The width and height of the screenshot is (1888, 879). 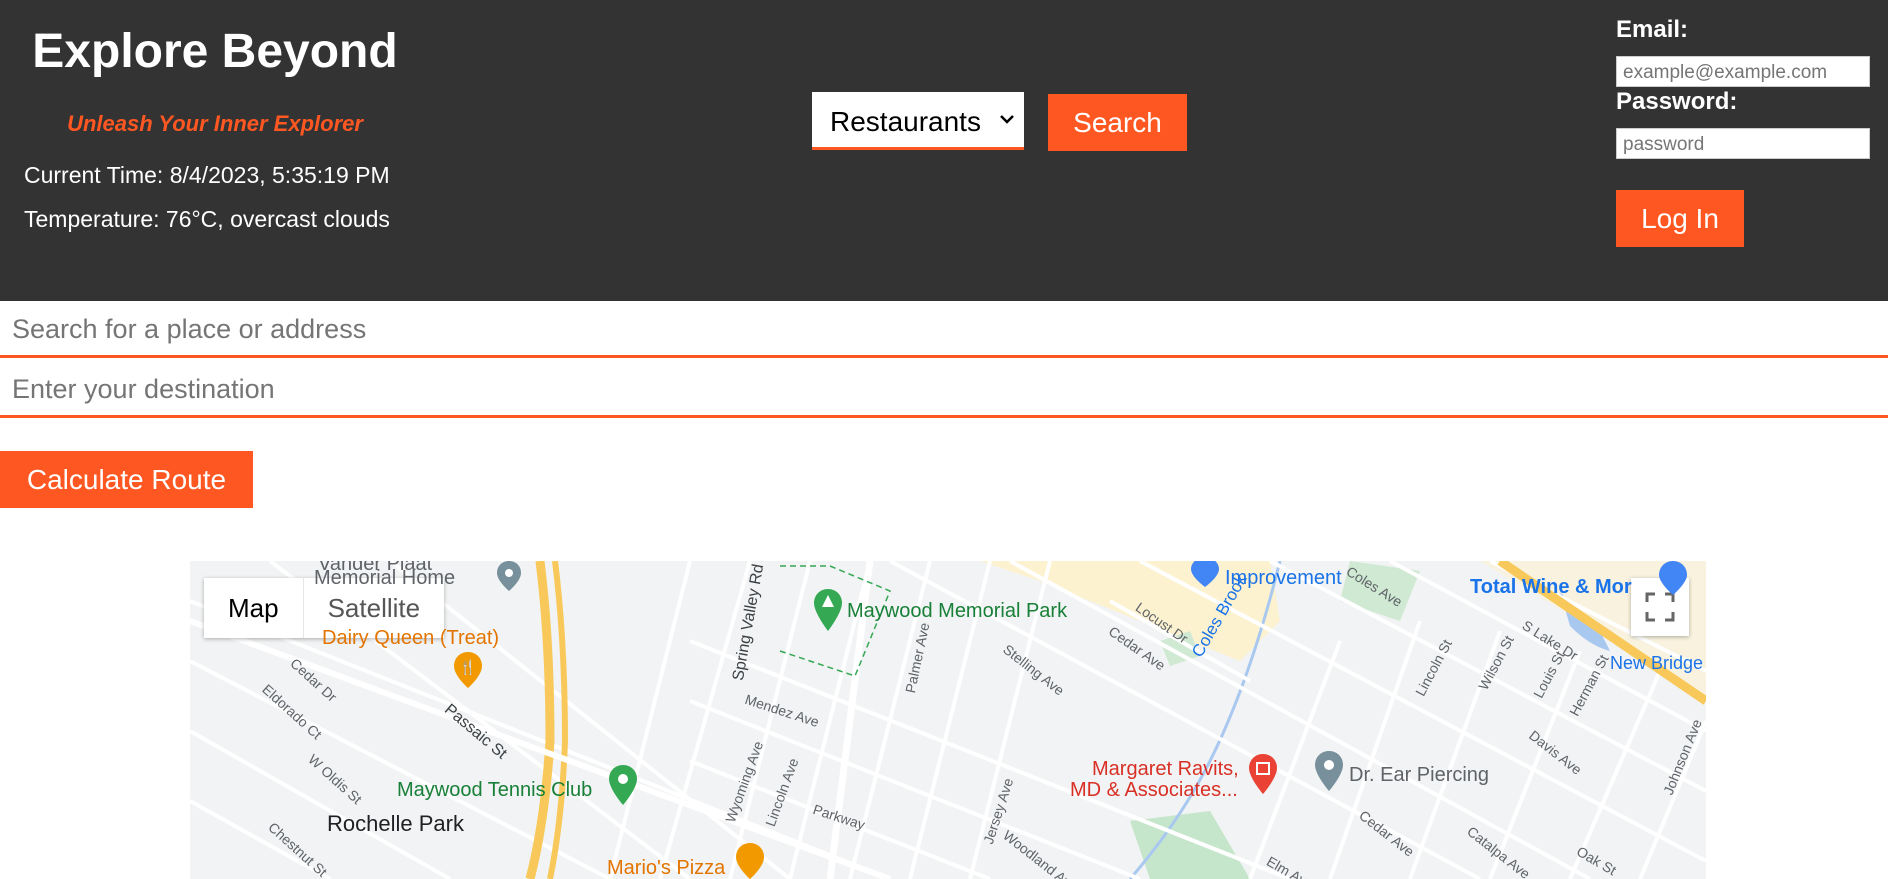 What do you see at coordinates (1117, 122) in the screenshot?
I see `search-button: Search` at bounding box center [1117, 122].